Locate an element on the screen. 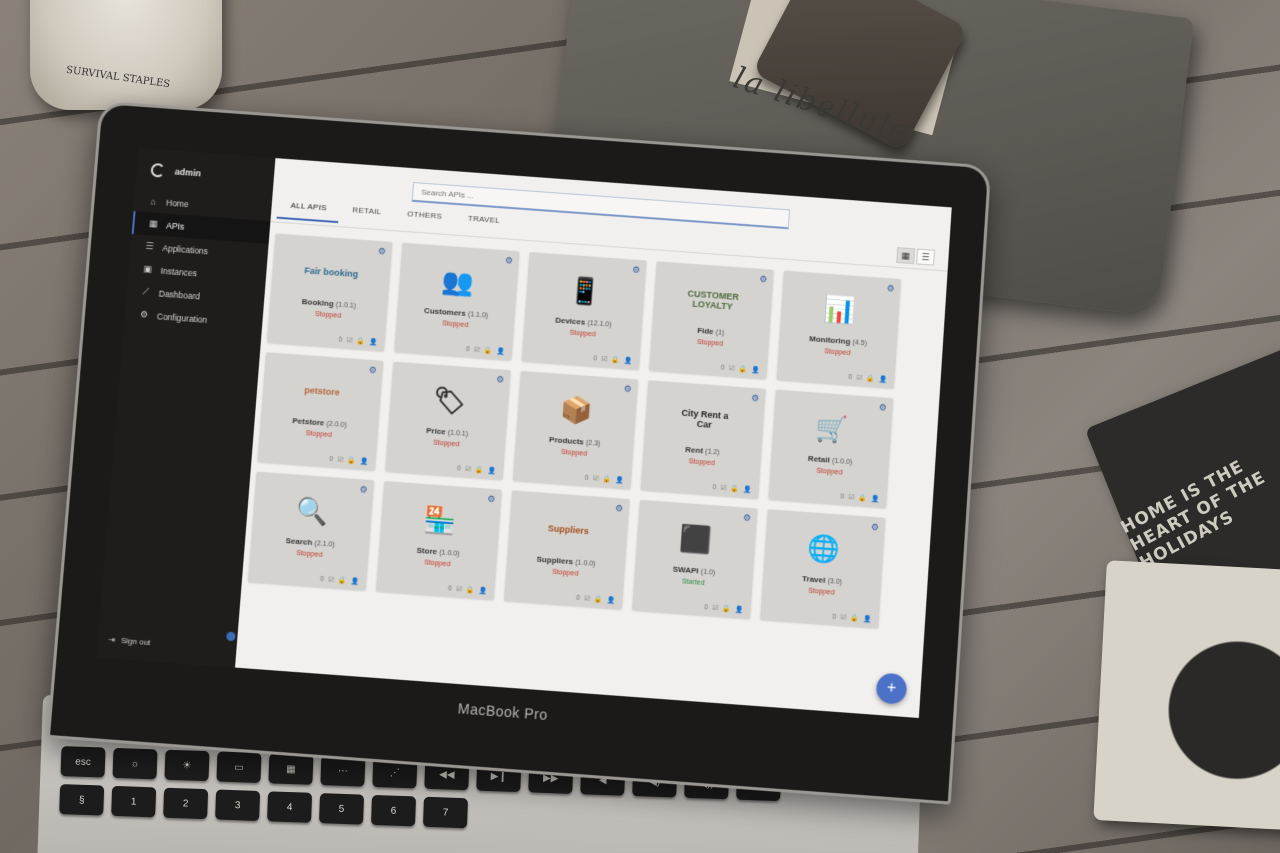 Image resolution: width=1280 pixels, height=853 pixels. api-card: ⚙ 🔍 Search (2.1.0) Stopped 0 ☑ 🔒 👤 is located at coordinates (311, 531).